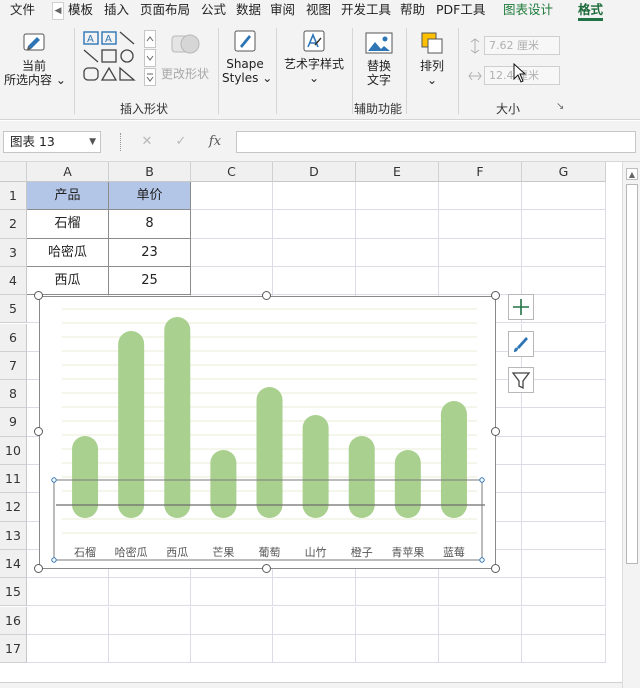 Image resolution: width=640 pixels, height=688 pixels. Describe the element at coordinates (314, 172) in the screenshot. I see `column-header: D` at that location.